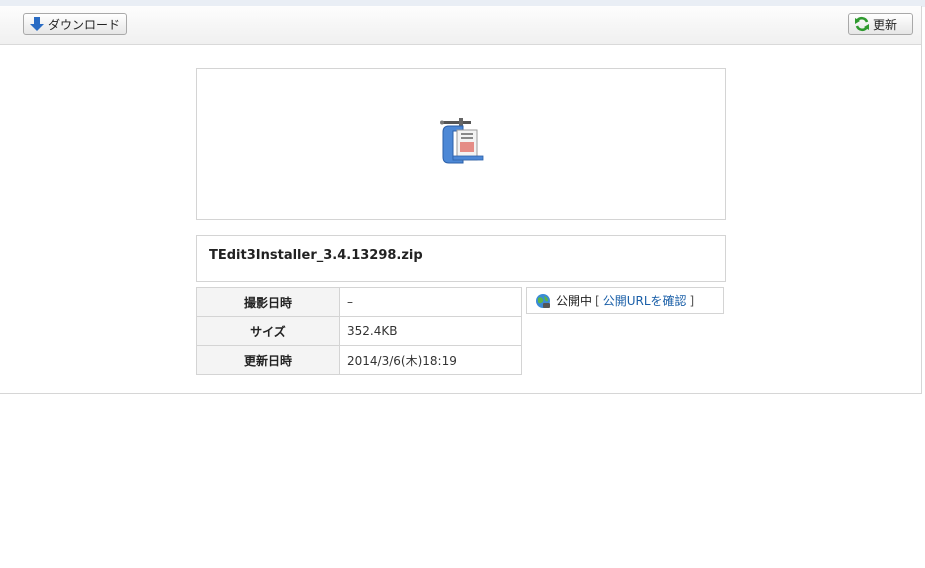 Image resolution: width=925 pixels, height=568 pixels. Describe the element at coordinates (430, 331) in the screenshot. I see `meta-value-size: 352.4KB` at that location.